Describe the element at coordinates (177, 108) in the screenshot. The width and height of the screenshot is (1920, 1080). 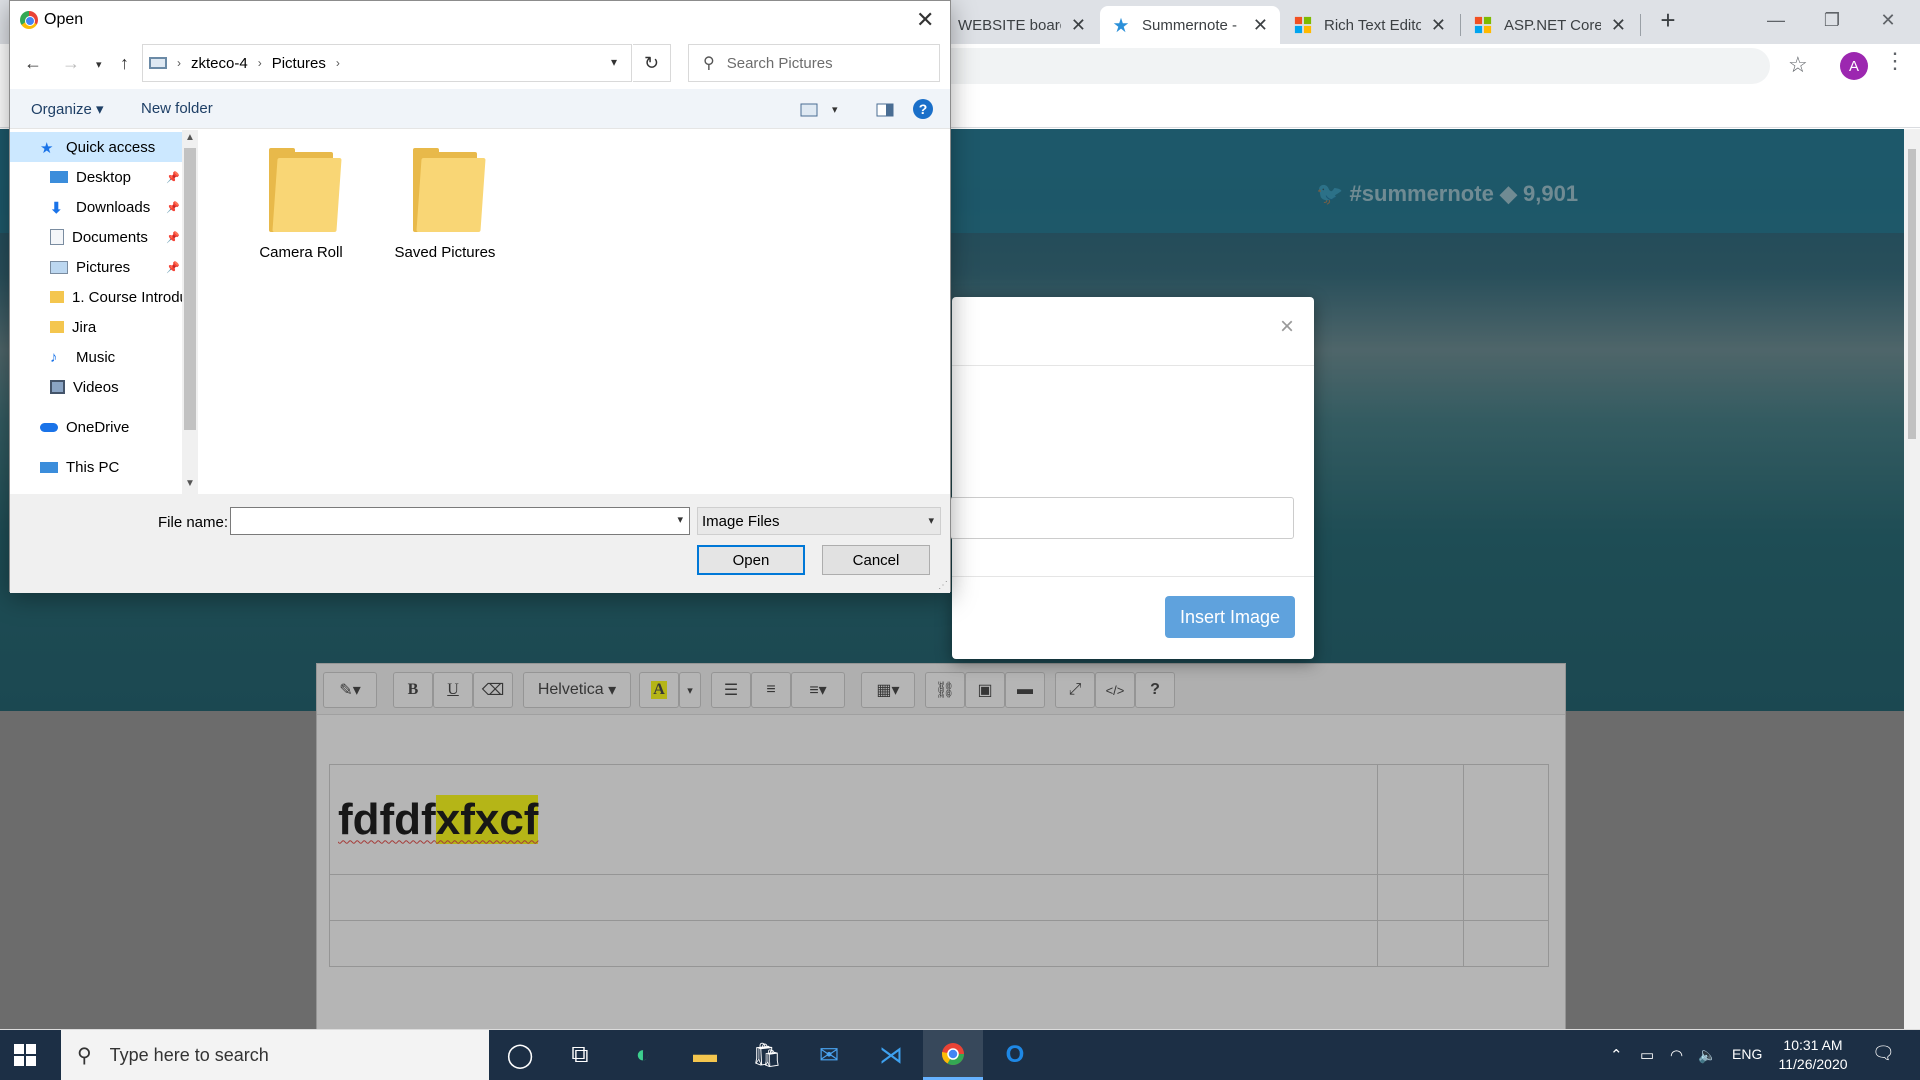
I see `new-folder-button: New folder` at that location.